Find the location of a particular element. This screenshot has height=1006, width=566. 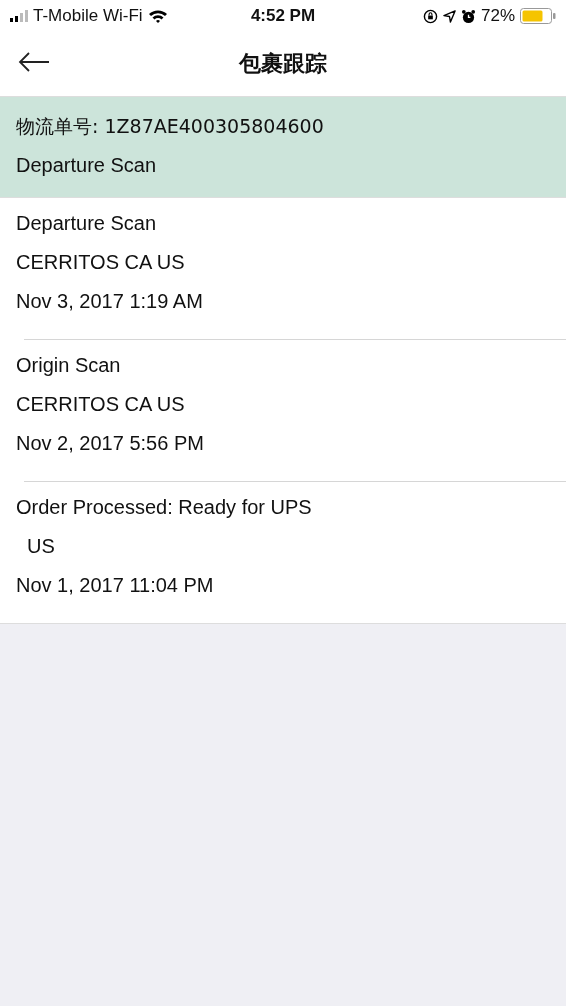

event-location: US is located at coordinates (40, 546).